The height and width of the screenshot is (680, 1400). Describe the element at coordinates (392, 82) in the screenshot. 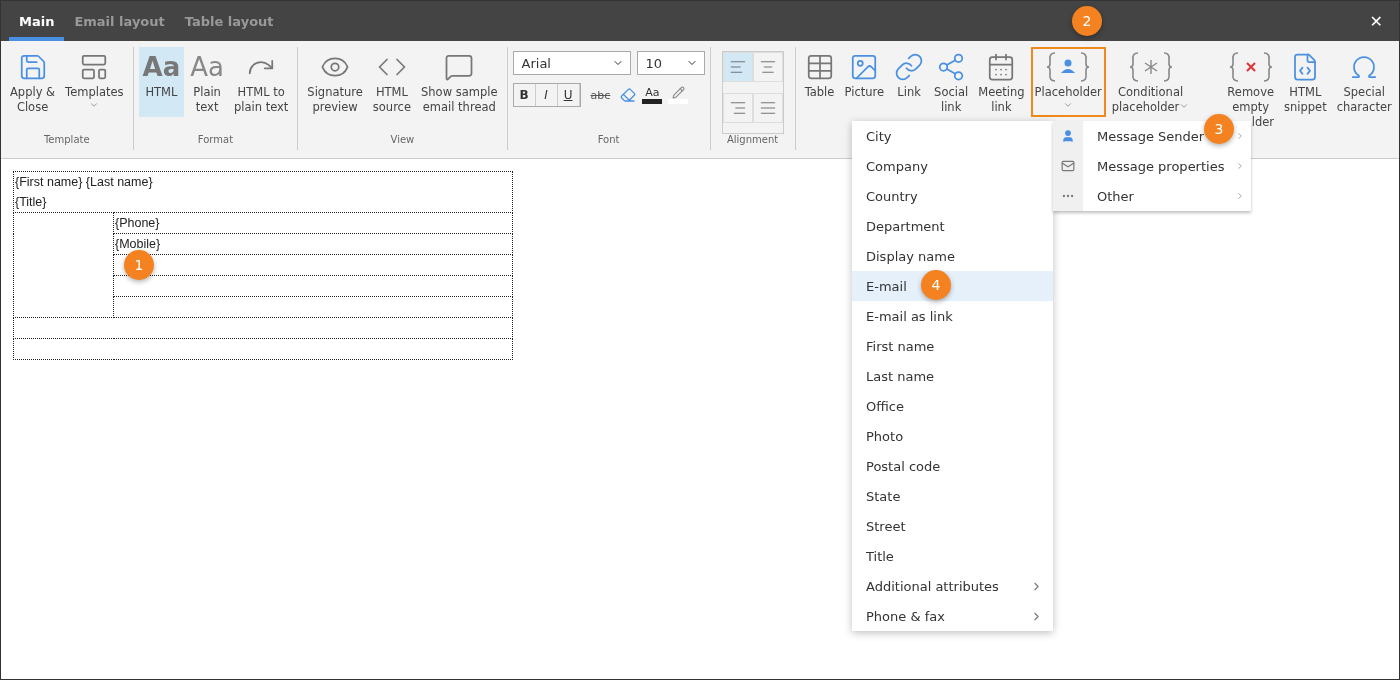

I see `ribbon-button: HTML source` at that location.